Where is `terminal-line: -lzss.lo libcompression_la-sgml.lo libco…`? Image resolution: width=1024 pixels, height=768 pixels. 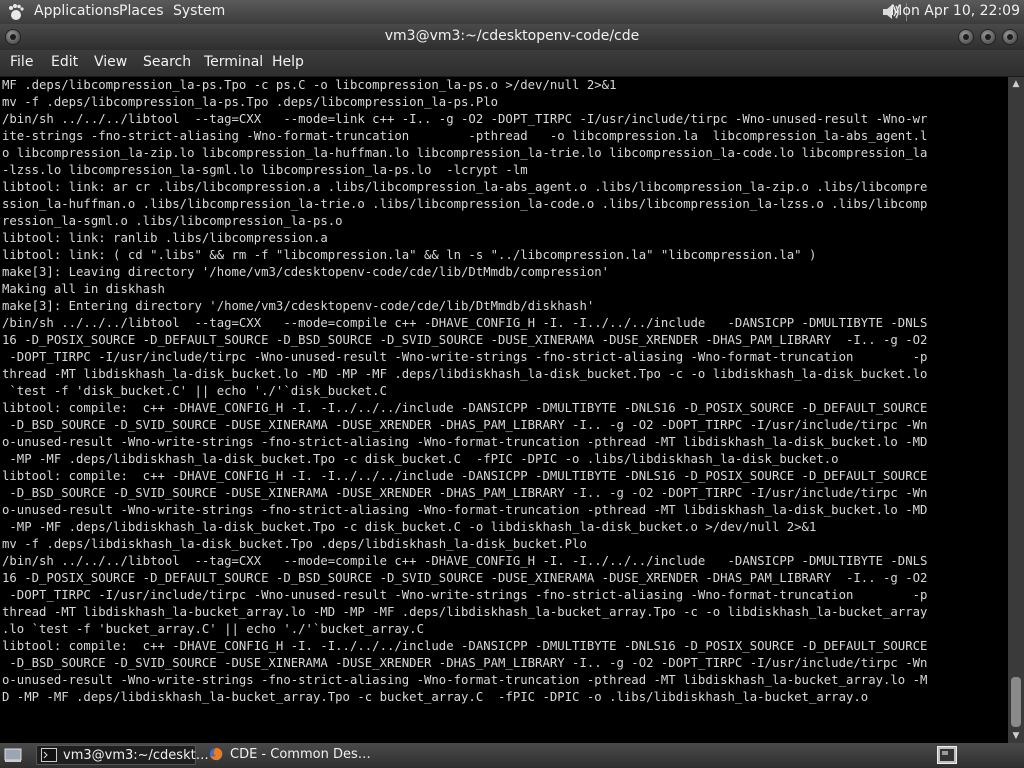
terminal-line: -lzss.lo libcompression_la-sgml.lo libco… is located at coordinates (265, 170).